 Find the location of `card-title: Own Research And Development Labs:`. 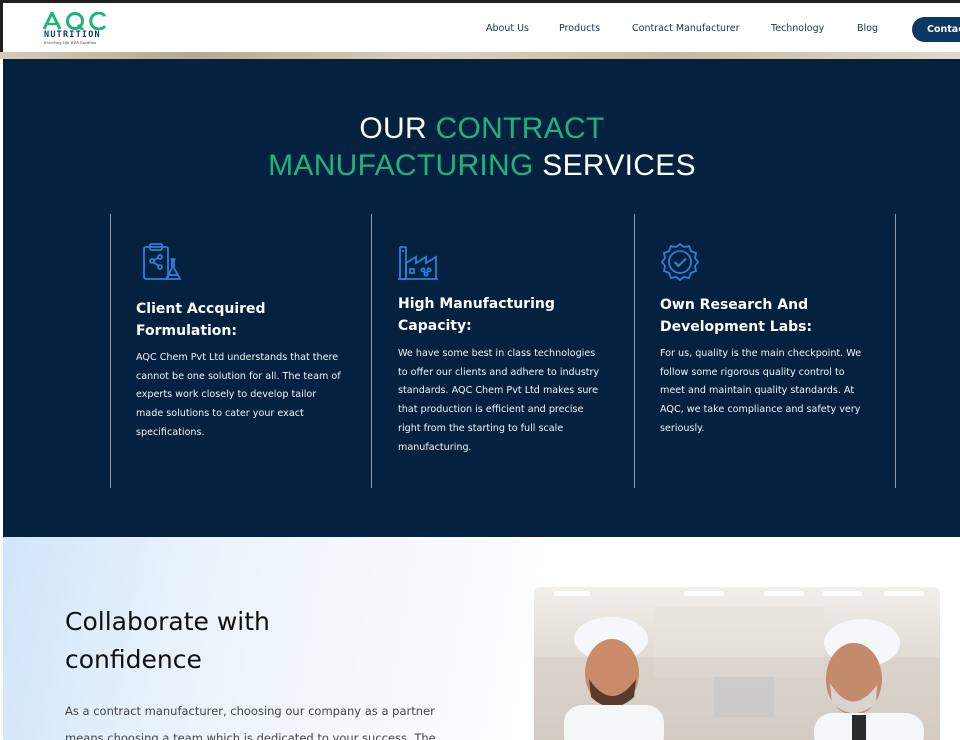

card-title: Own Research And Development Labs: is located at coordinates (770, 316).